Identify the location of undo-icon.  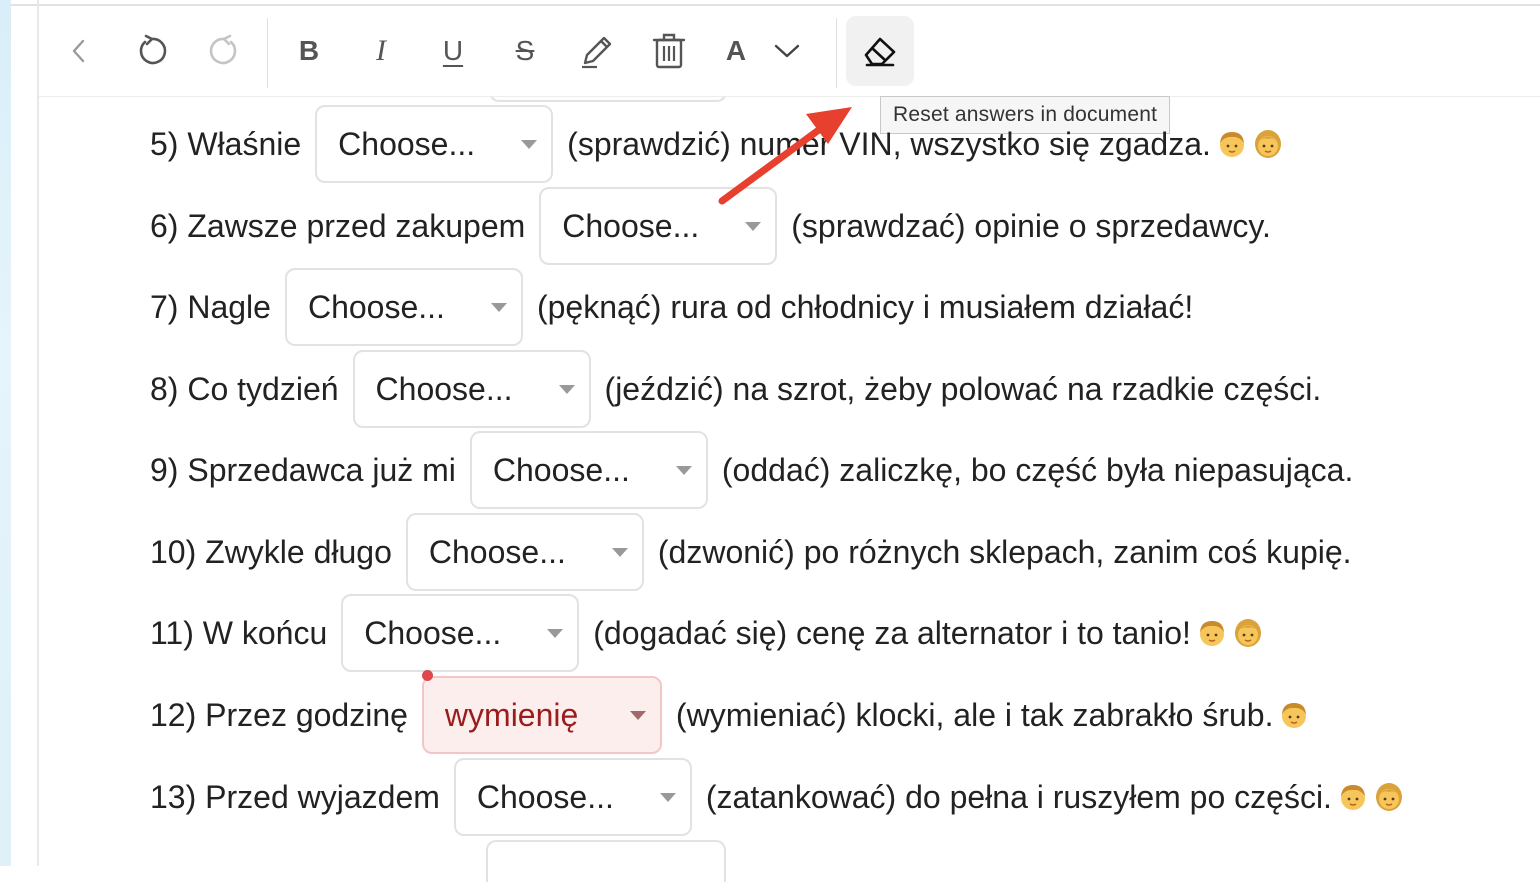
(152, 51).